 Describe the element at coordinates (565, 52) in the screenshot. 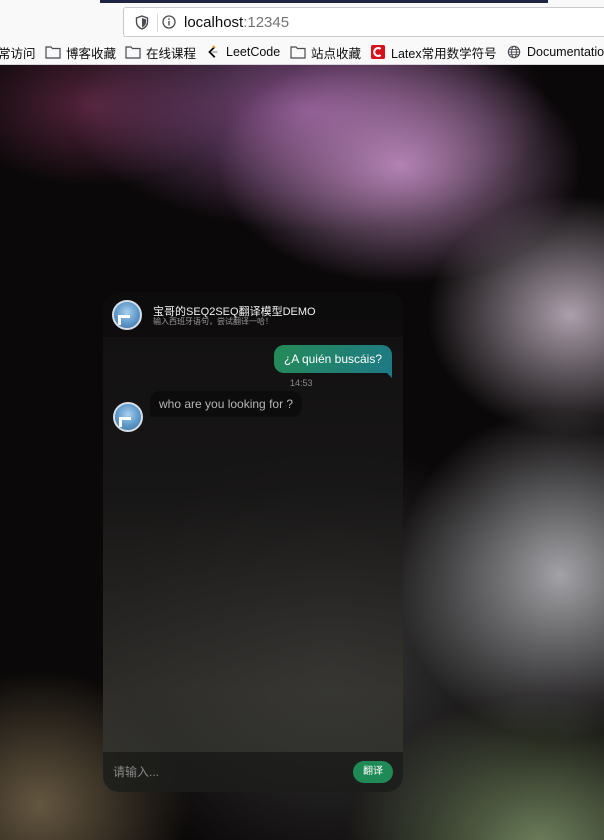

I see `bookmark-label: Documentation` at that location.